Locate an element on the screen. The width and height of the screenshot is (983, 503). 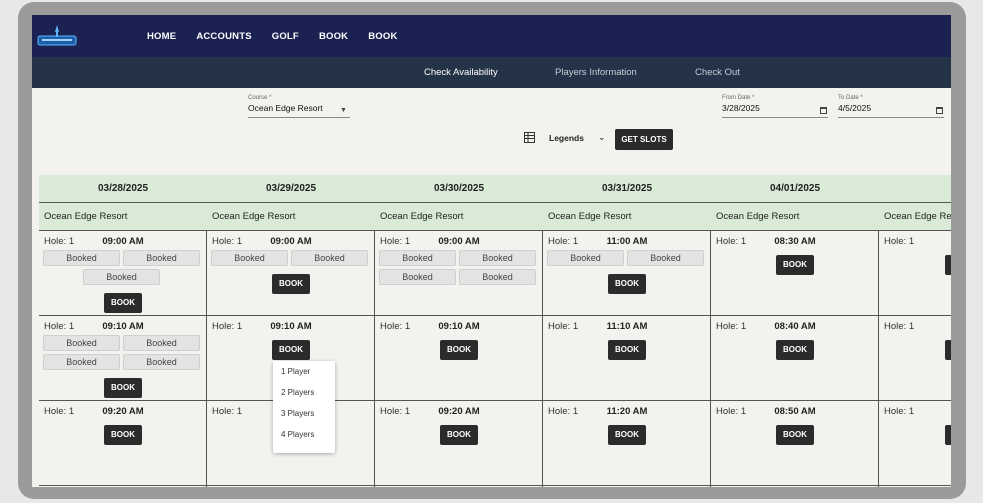
tee-time: 08:40 AM is located at coordinates (795, 326).